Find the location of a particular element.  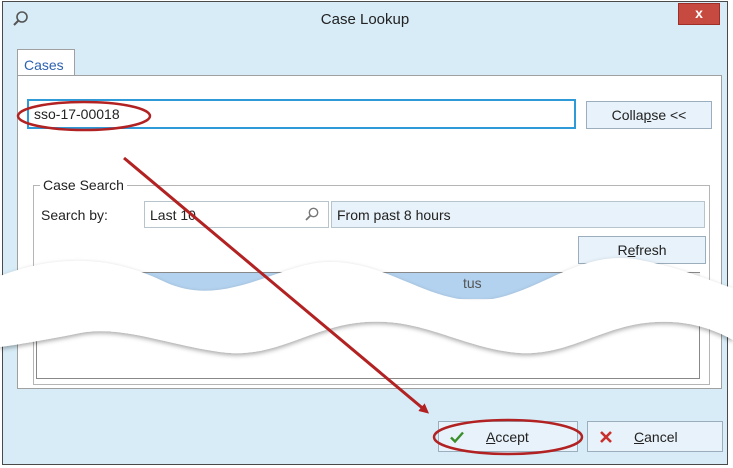

accept-button: Accept is located at coordinates (508, 436).